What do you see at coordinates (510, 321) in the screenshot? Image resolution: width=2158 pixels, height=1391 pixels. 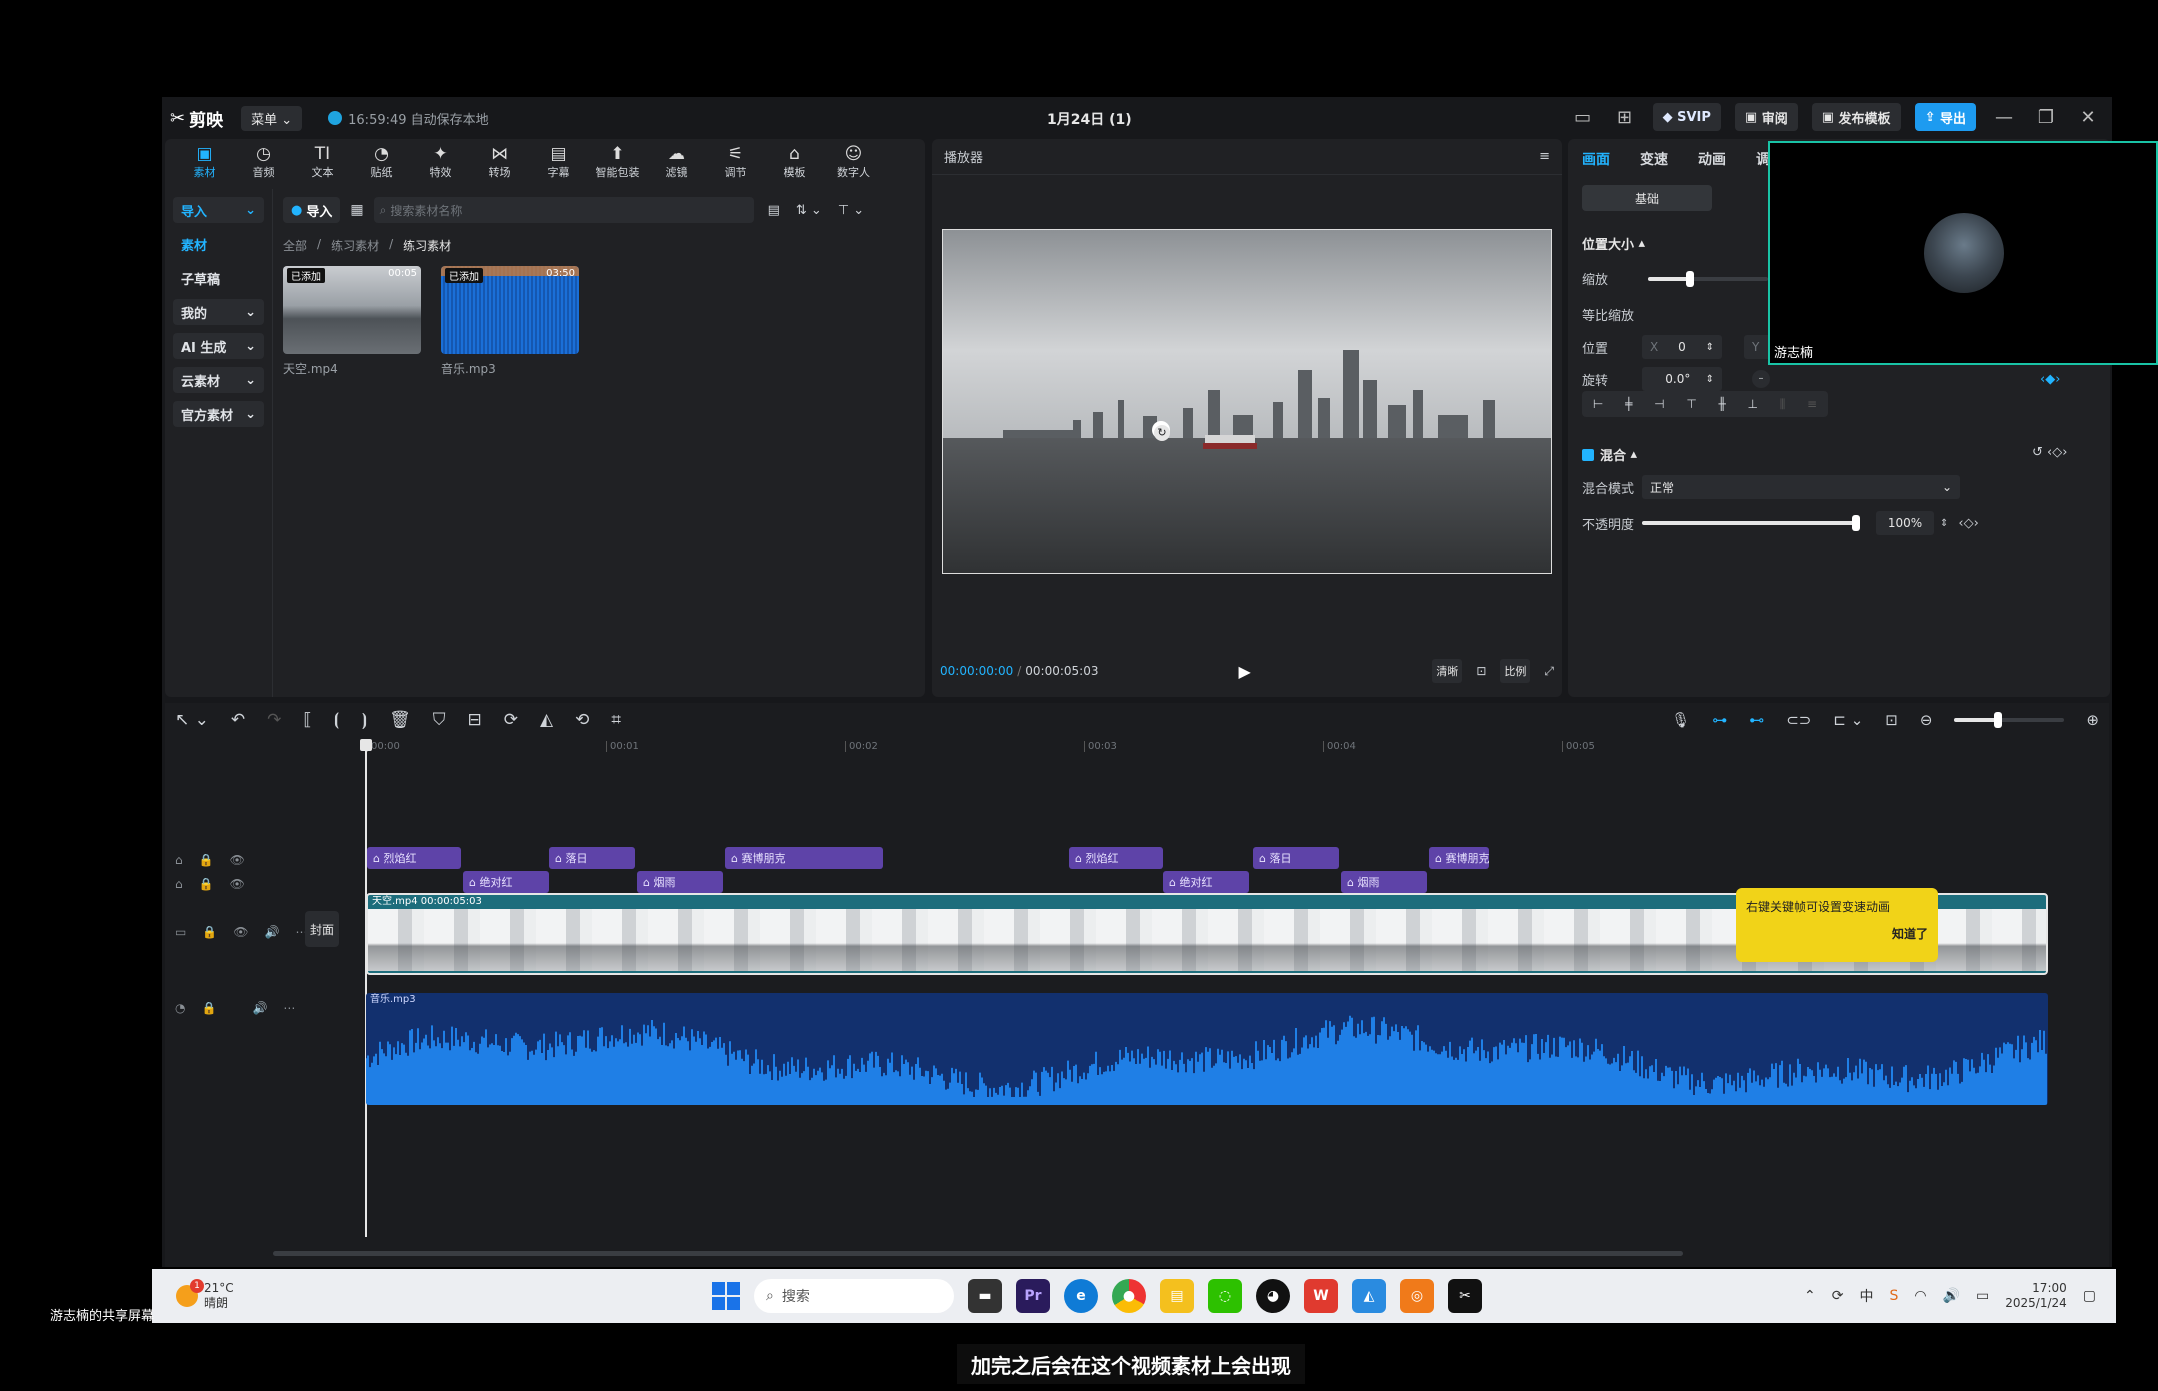 I see `media-item-audio: 已添加 03:50 音乐.mp3` at bounding box center [510, 321].